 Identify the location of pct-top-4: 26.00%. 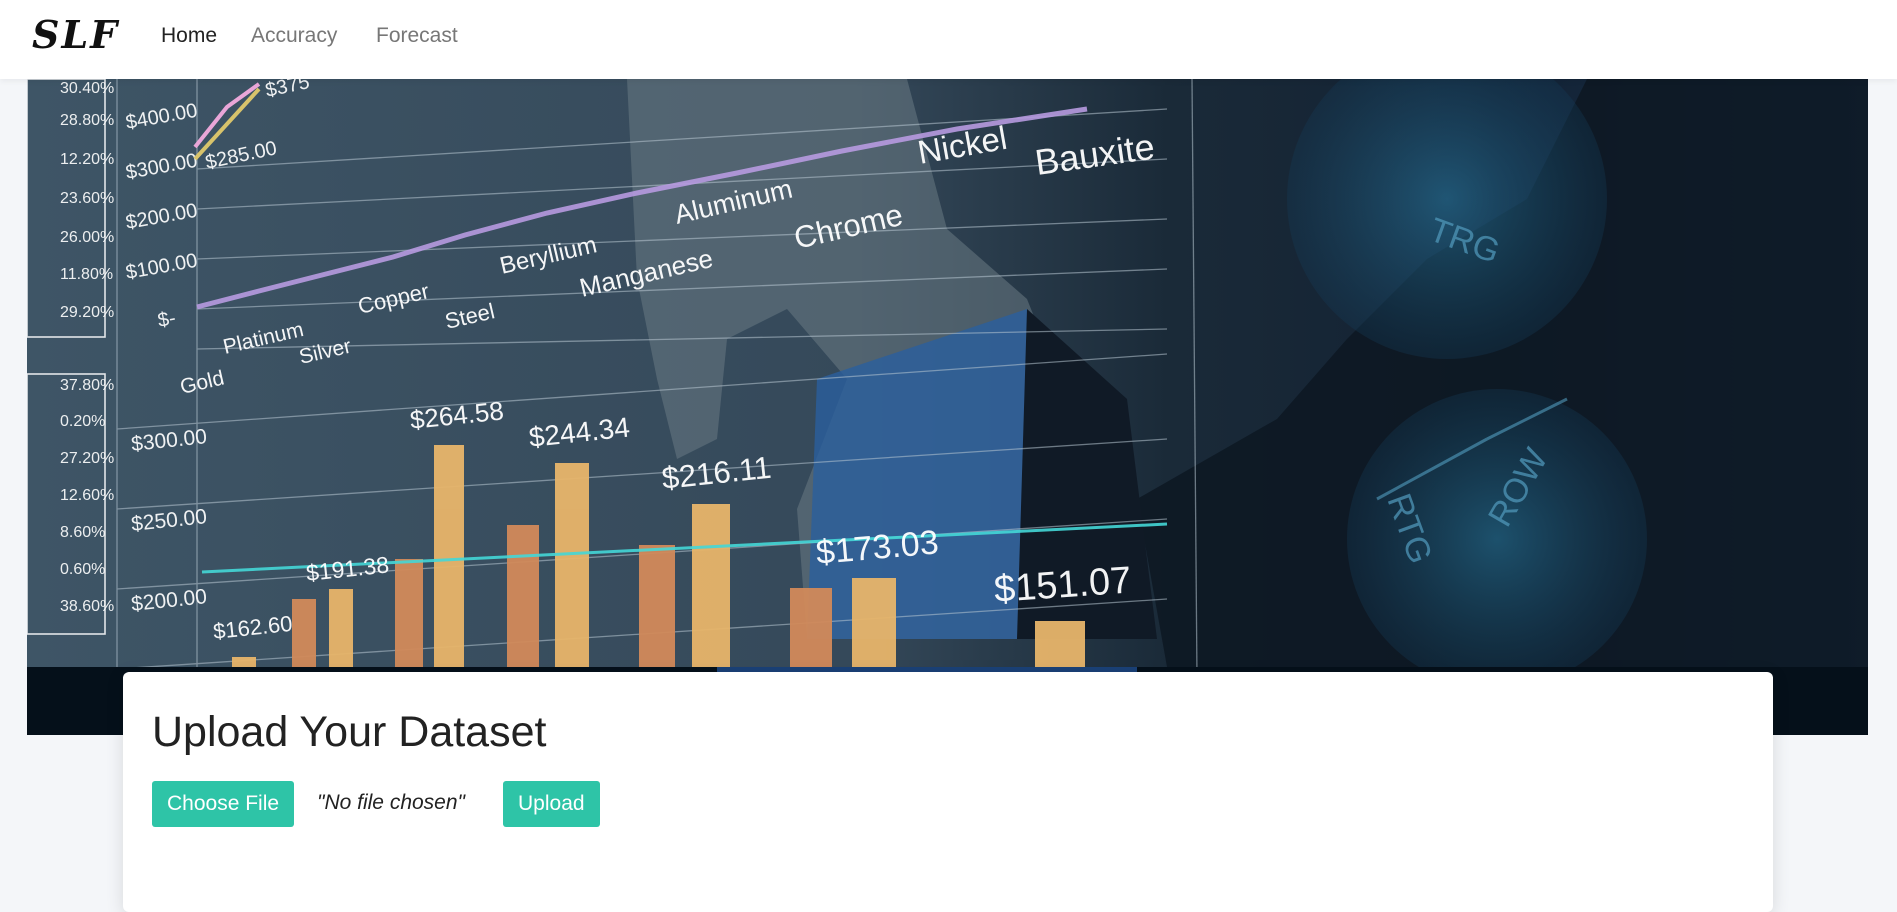
(87, 237).